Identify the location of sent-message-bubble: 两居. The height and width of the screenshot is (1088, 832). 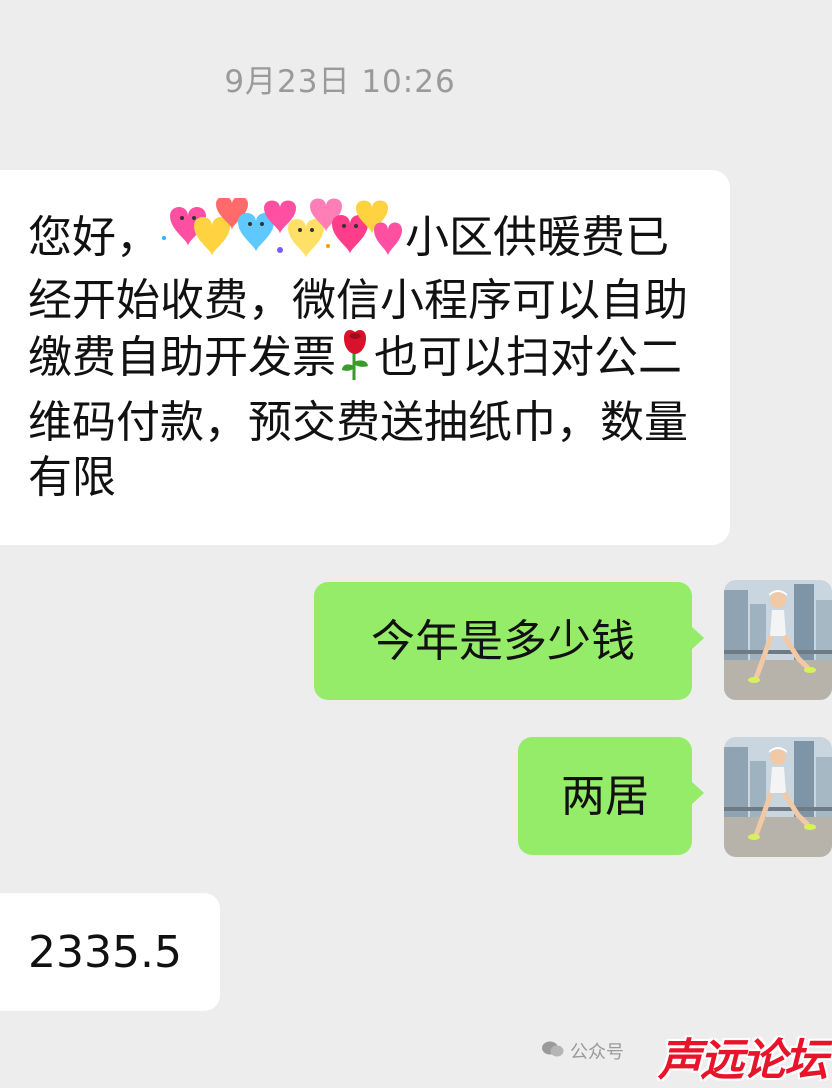
(611, 796).